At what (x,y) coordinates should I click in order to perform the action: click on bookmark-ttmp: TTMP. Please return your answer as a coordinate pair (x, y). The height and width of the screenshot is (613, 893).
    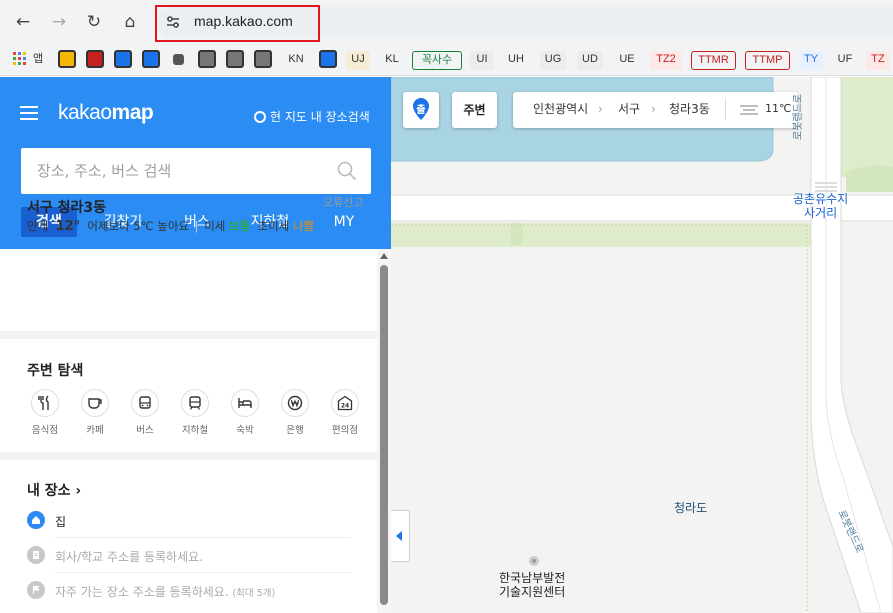
    Looking at the image, I should click on (767, 60).